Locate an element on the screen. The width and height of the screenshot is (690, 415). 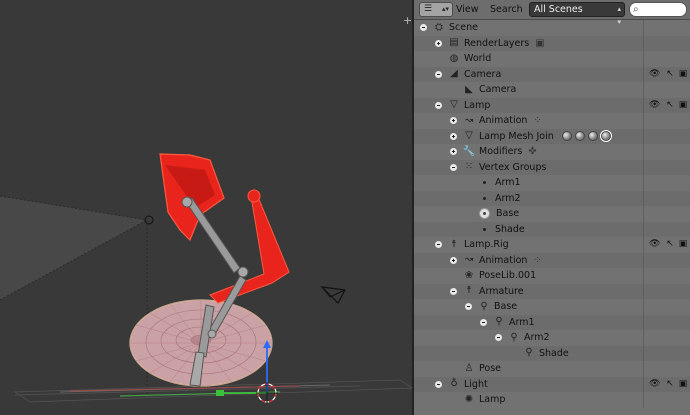
outliner-row: ◣ Camera is located at coordinates (552, 90).